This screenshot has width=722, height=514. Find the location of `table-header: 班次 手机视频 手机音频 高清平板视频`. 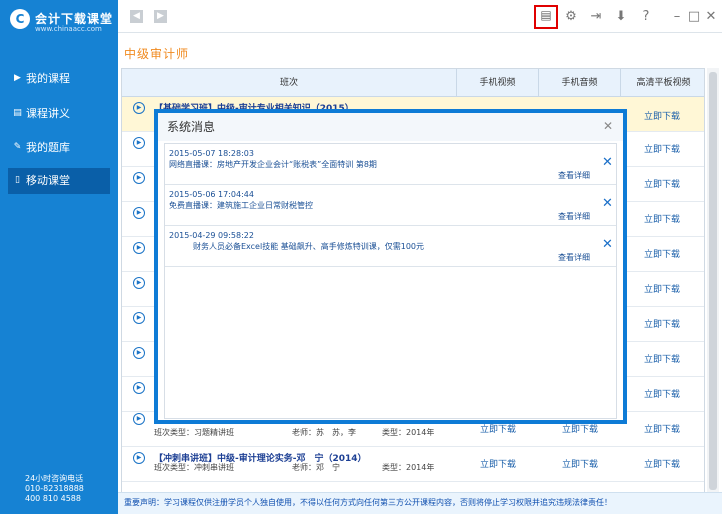

table-header: 班次 手机视频 手机音频 高清平板视频 is located at coordinates (413, 83).